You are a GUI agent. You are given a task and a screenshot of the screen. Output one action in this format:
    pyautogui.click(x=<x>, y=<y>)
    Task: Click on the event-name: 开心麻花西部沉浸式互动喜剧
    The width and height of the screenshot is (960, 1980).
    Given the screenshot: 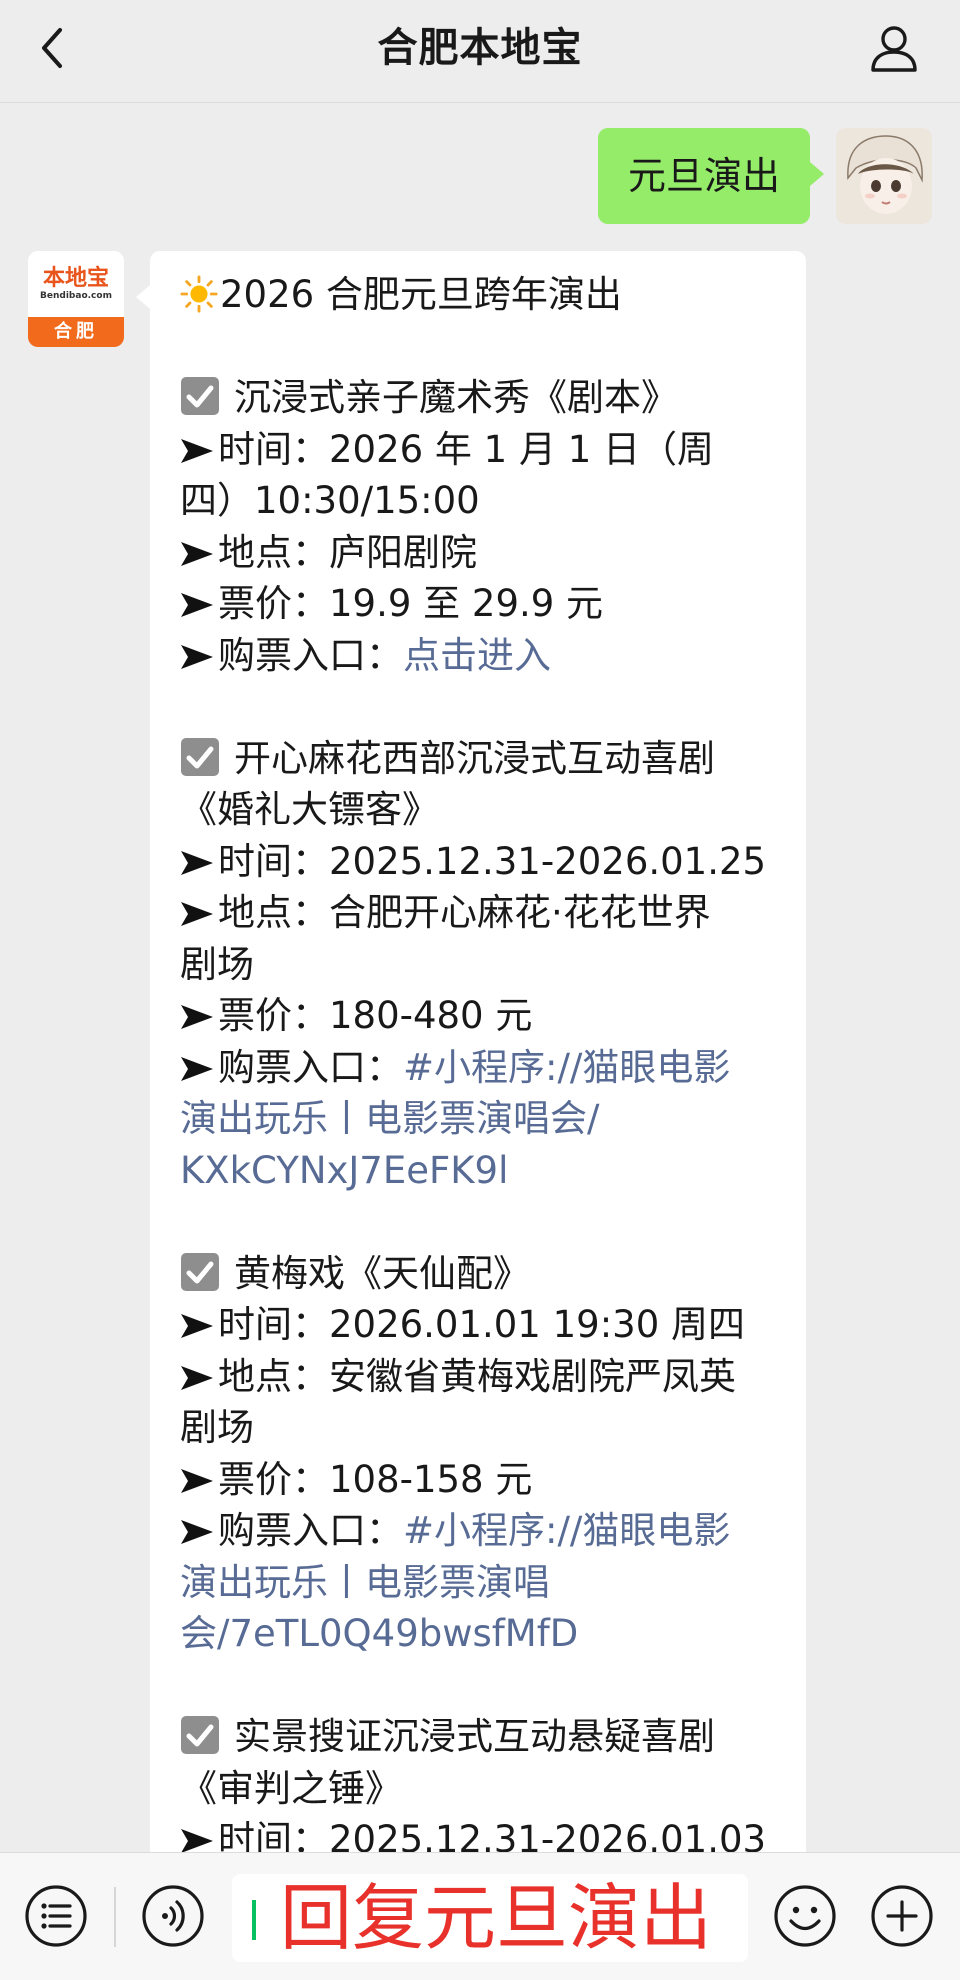 What is the action you would take?
    pyautogui.click(x=474, y=758)
    